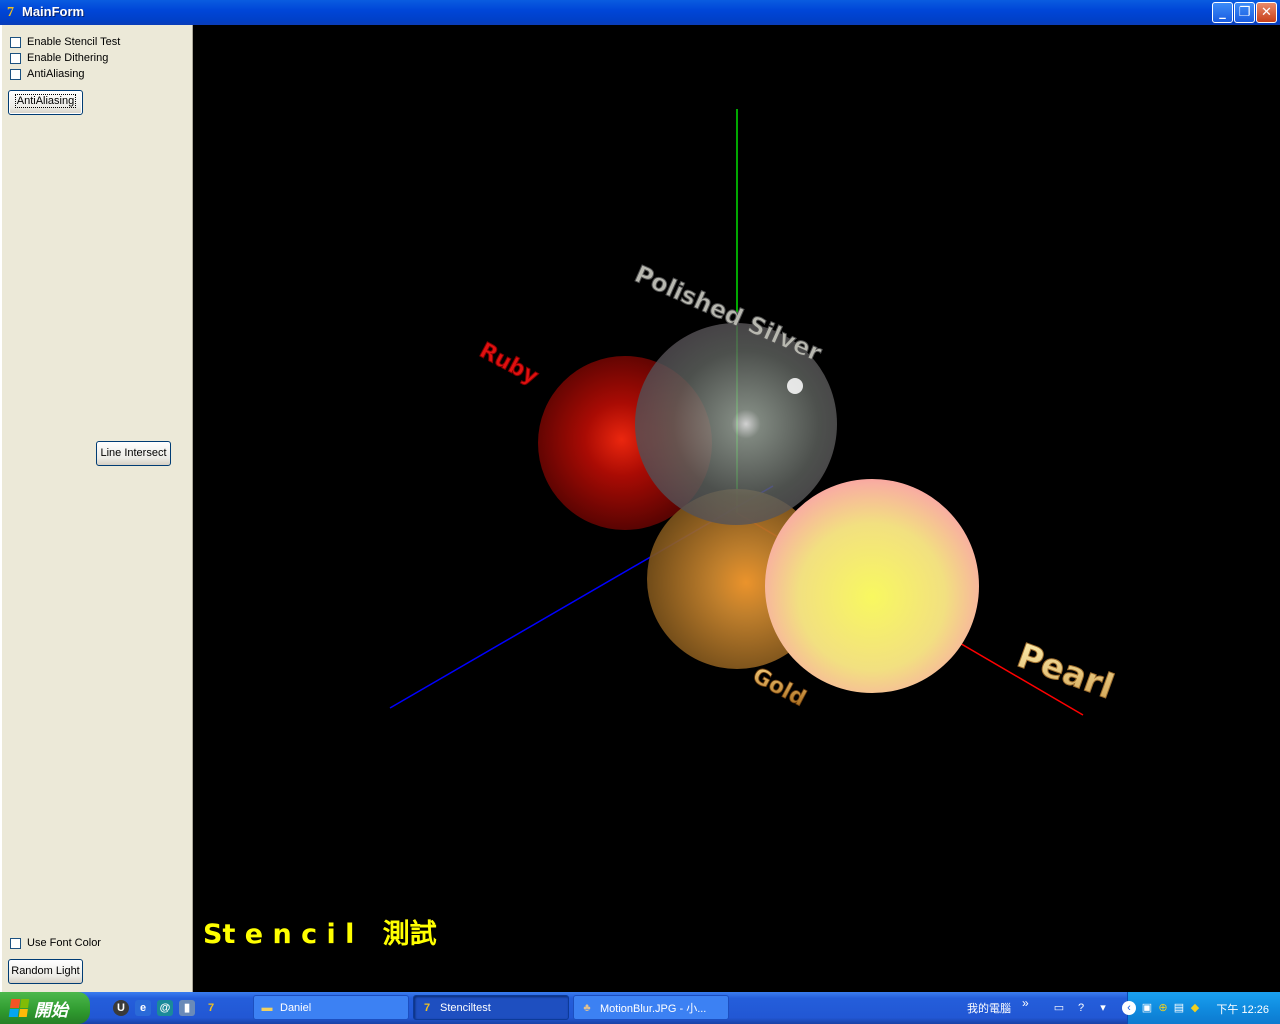 Image resolution: width=1280 pixels, height=1024 pixels. Describe the element at coordinates (53, 11) in the screenshot. I see `window-title: MainForm` at that location.